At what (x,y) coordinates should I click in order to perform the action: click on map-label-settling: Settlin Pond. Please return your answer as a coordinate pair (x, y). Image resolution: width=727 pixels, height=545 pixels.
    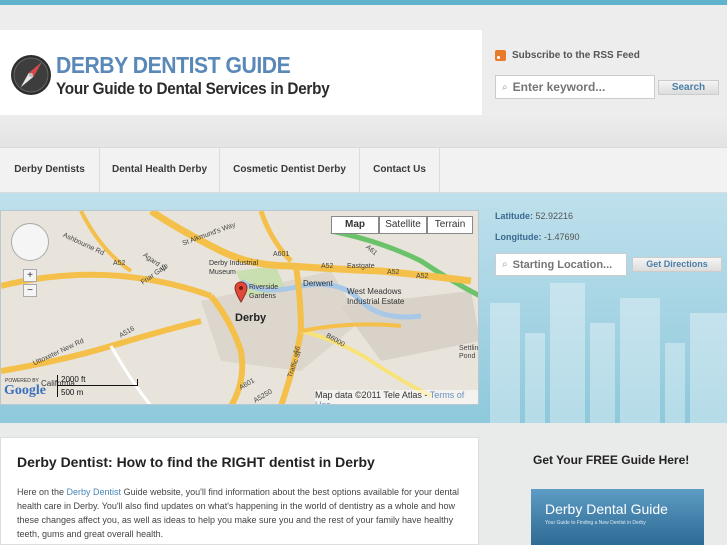
    Looking at the image, I should click on (469, 352).